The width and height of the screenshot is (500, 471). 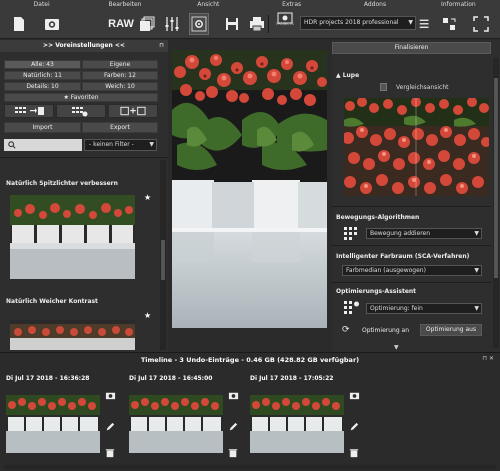 What do you see at coordinates (396, 347) in the screenshot?
I see `expand-arrow-icon: ▼` at bounding box center [396, 347].